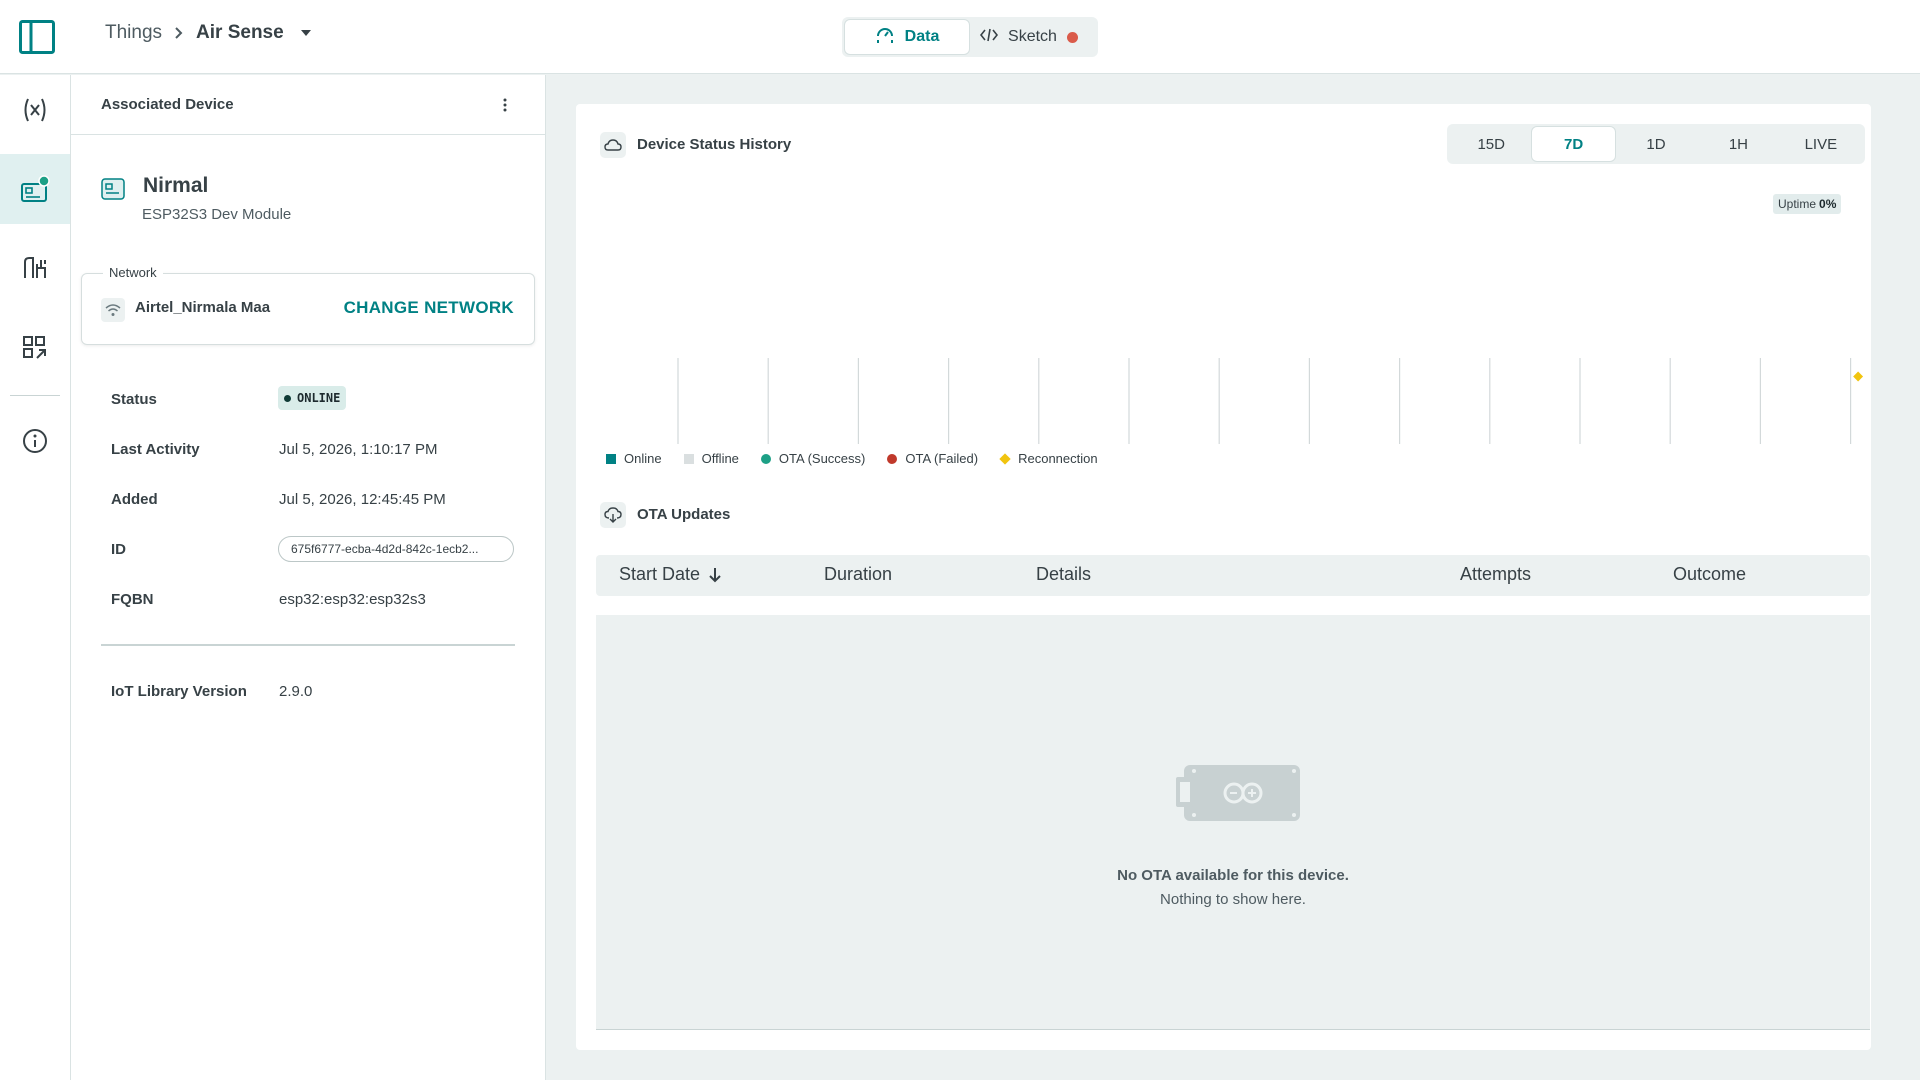 The width and height of the screenshot is (1920, 1080). I want to click on wifi-icon, so click(113, 310).